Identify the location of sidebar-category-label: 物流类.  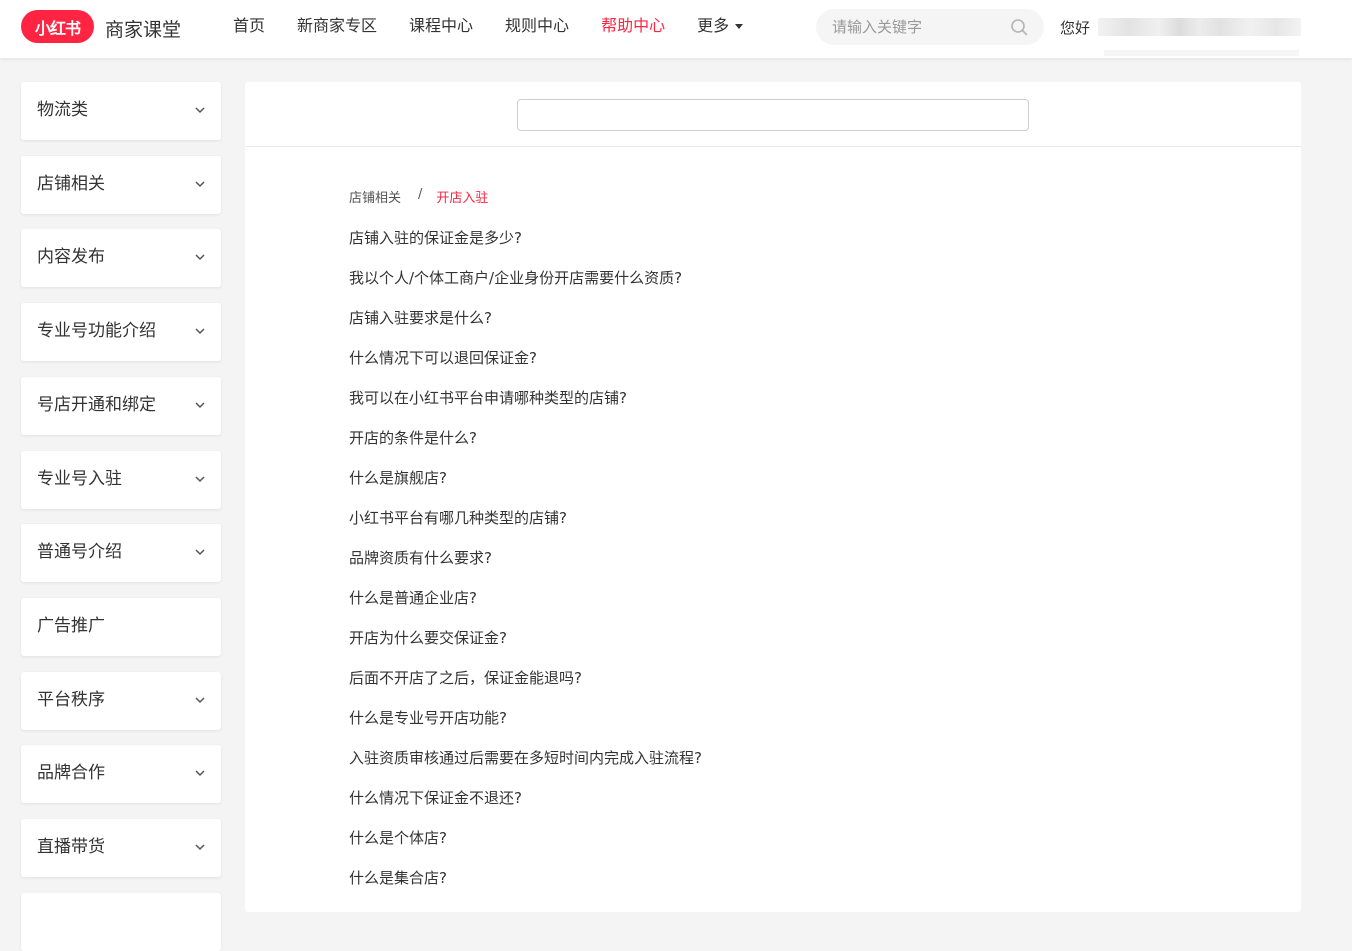
(62, 110).